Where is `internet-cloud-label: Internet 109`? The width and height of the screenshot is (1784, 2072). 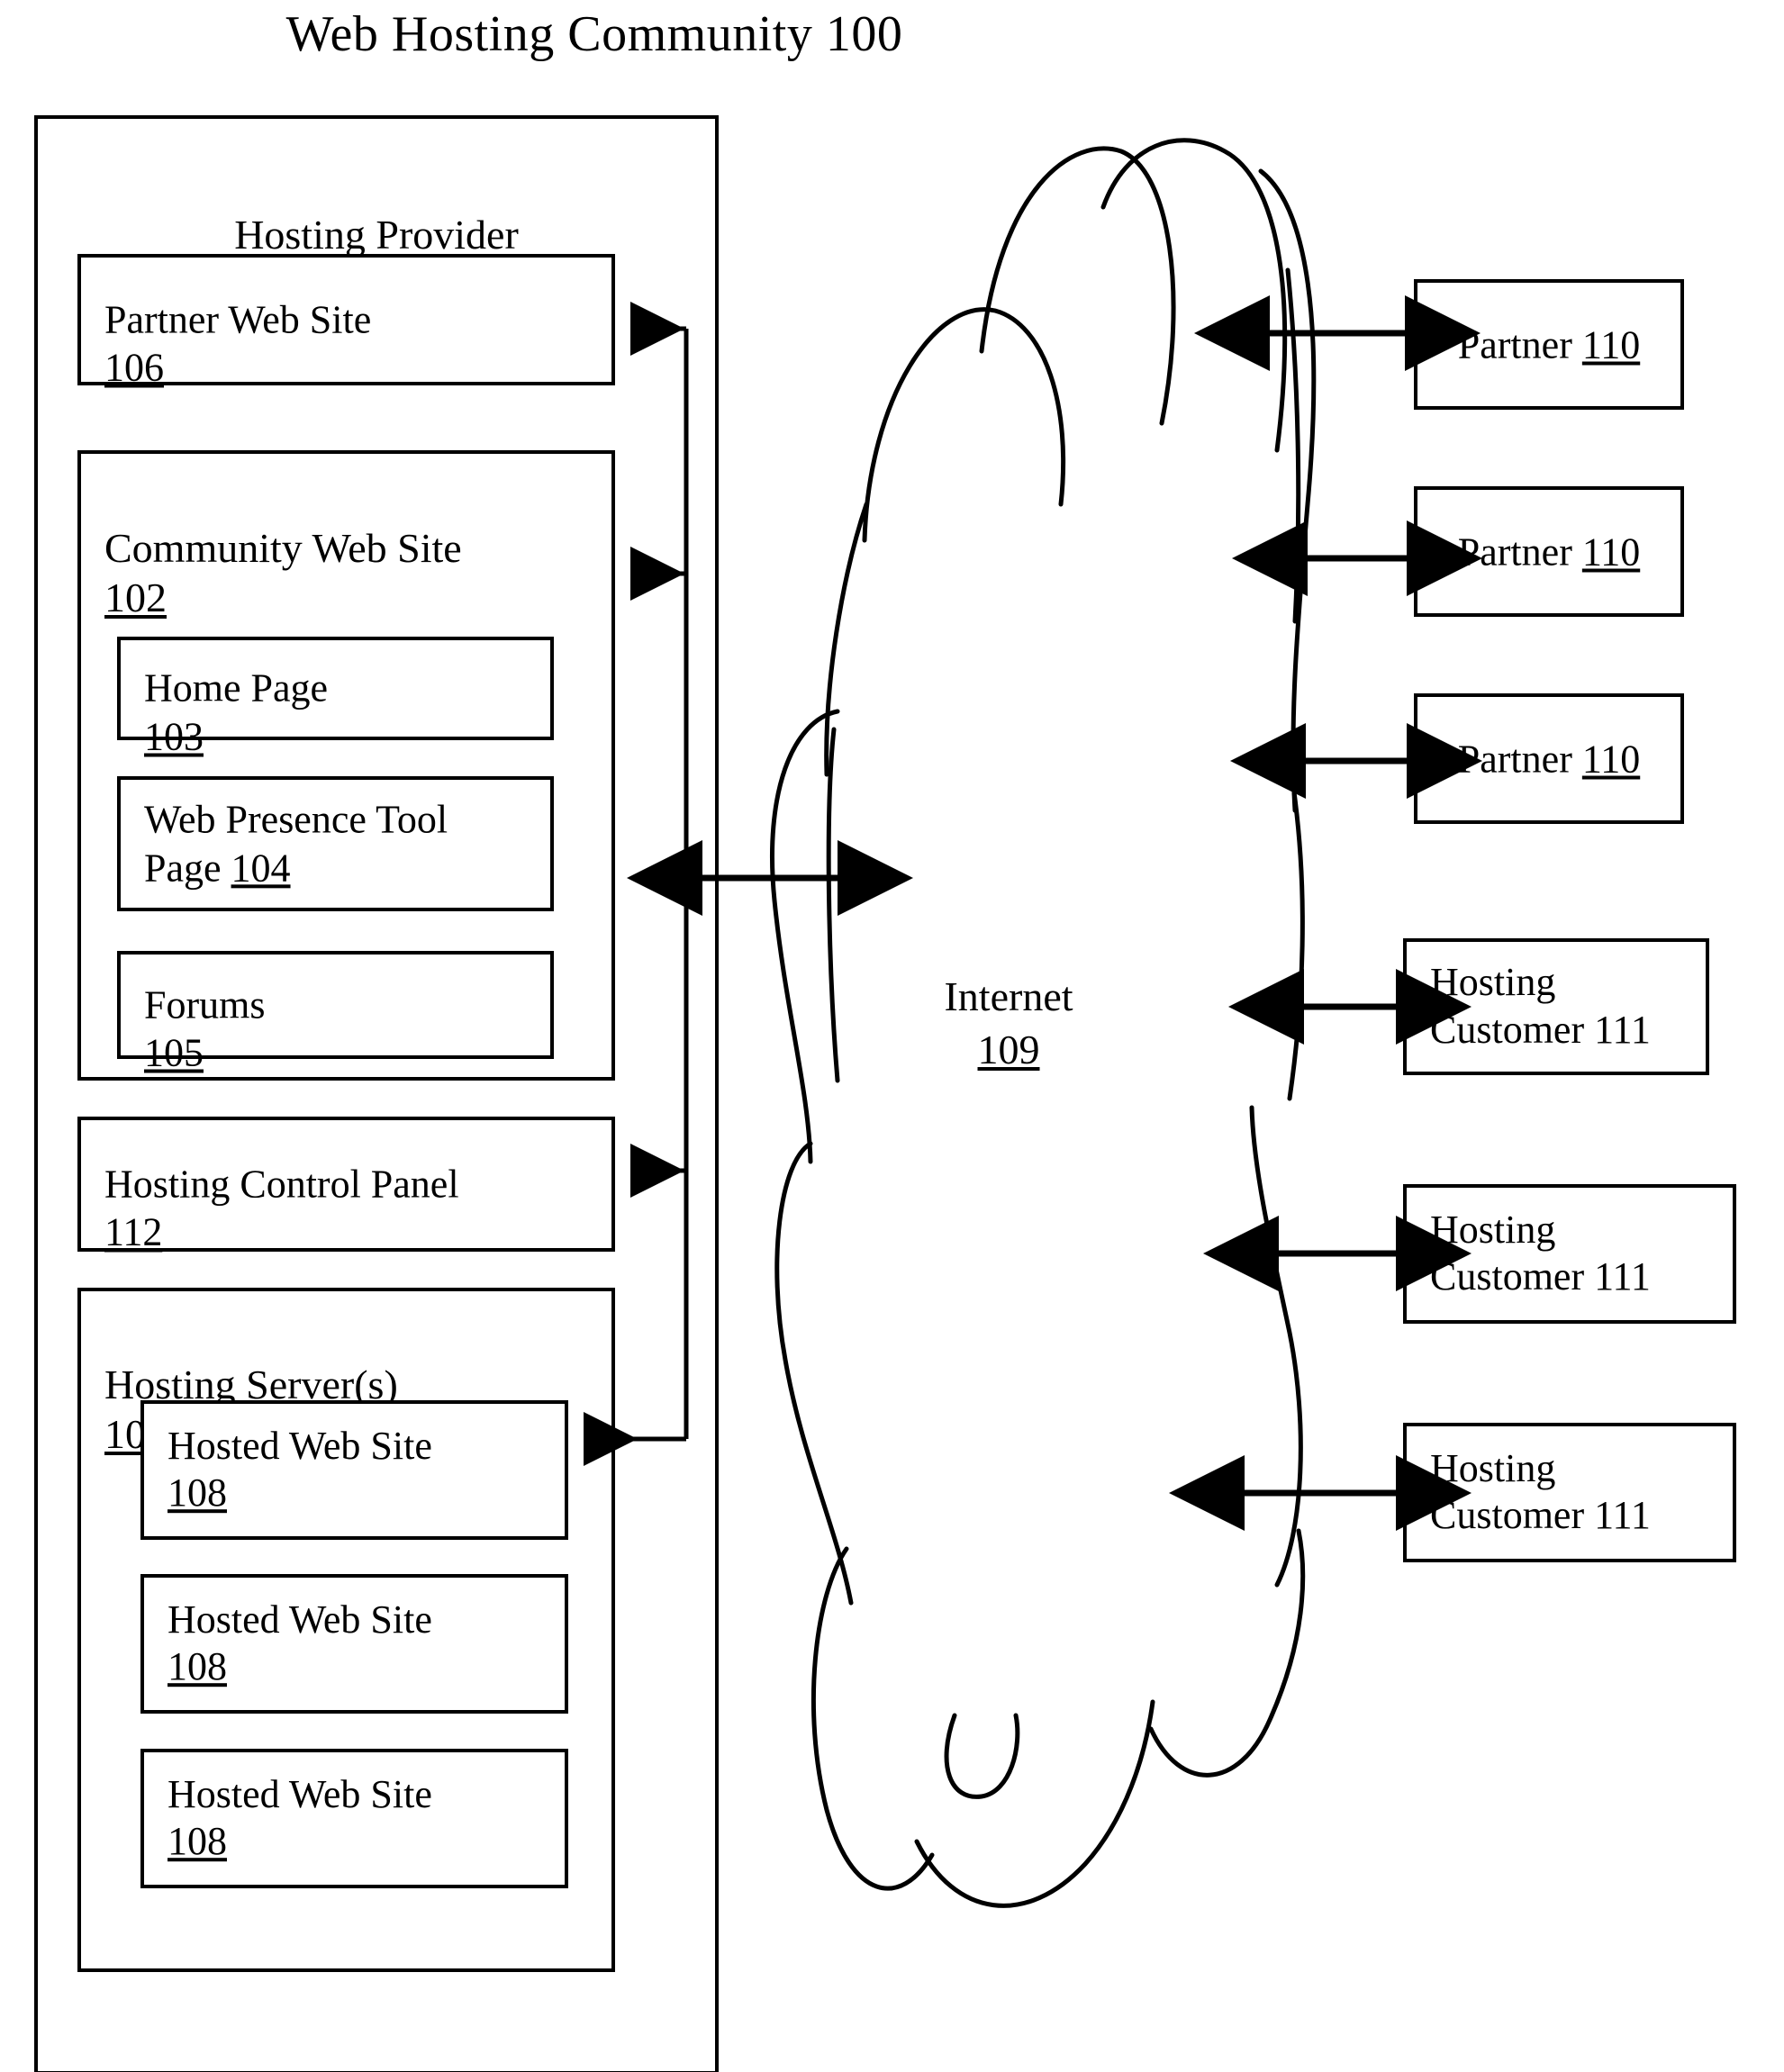 internet-cloud-label: Internet 109 is located at coordinates (1009, 1024).